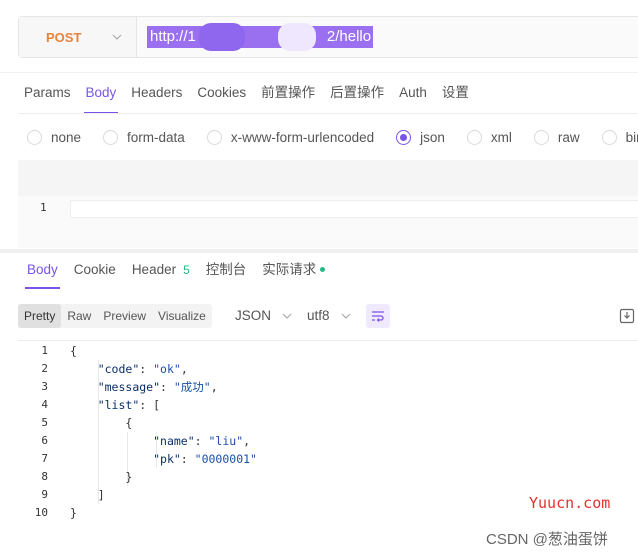 Image resolution: width=638 pixels, height=557 pixels. I want to click on view-raw: Raw, so click(79, 316).